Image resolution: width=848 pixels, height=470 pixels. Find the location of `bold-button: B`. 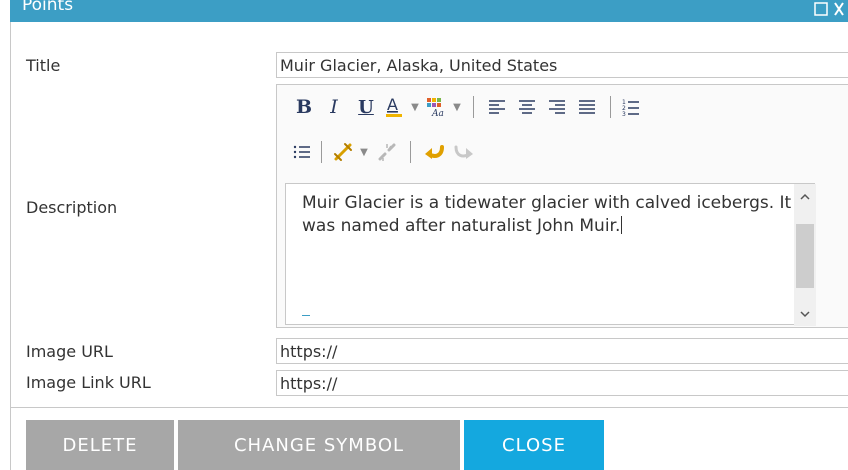

bold-button: B is located at coordinates (304, 107).